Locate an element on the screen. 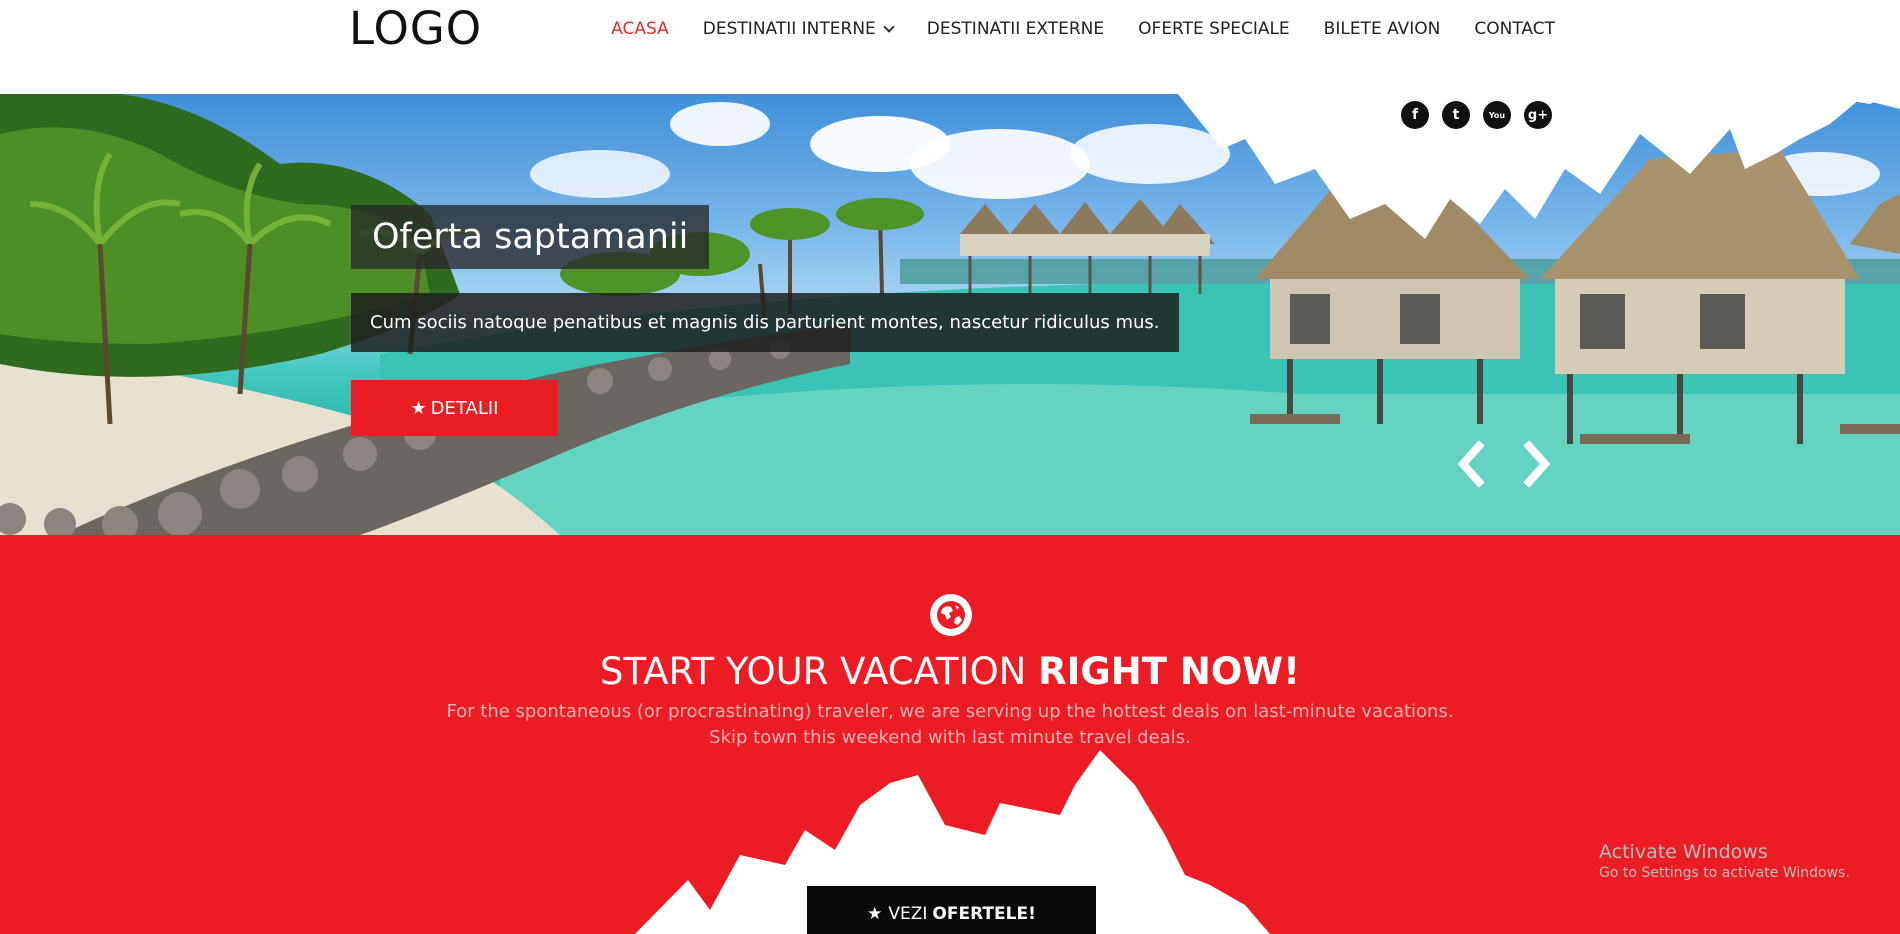 This screenshot has width=1900, height=934. see-offers-label-bold: OFERTELE! is located at coordinates (984, 913).